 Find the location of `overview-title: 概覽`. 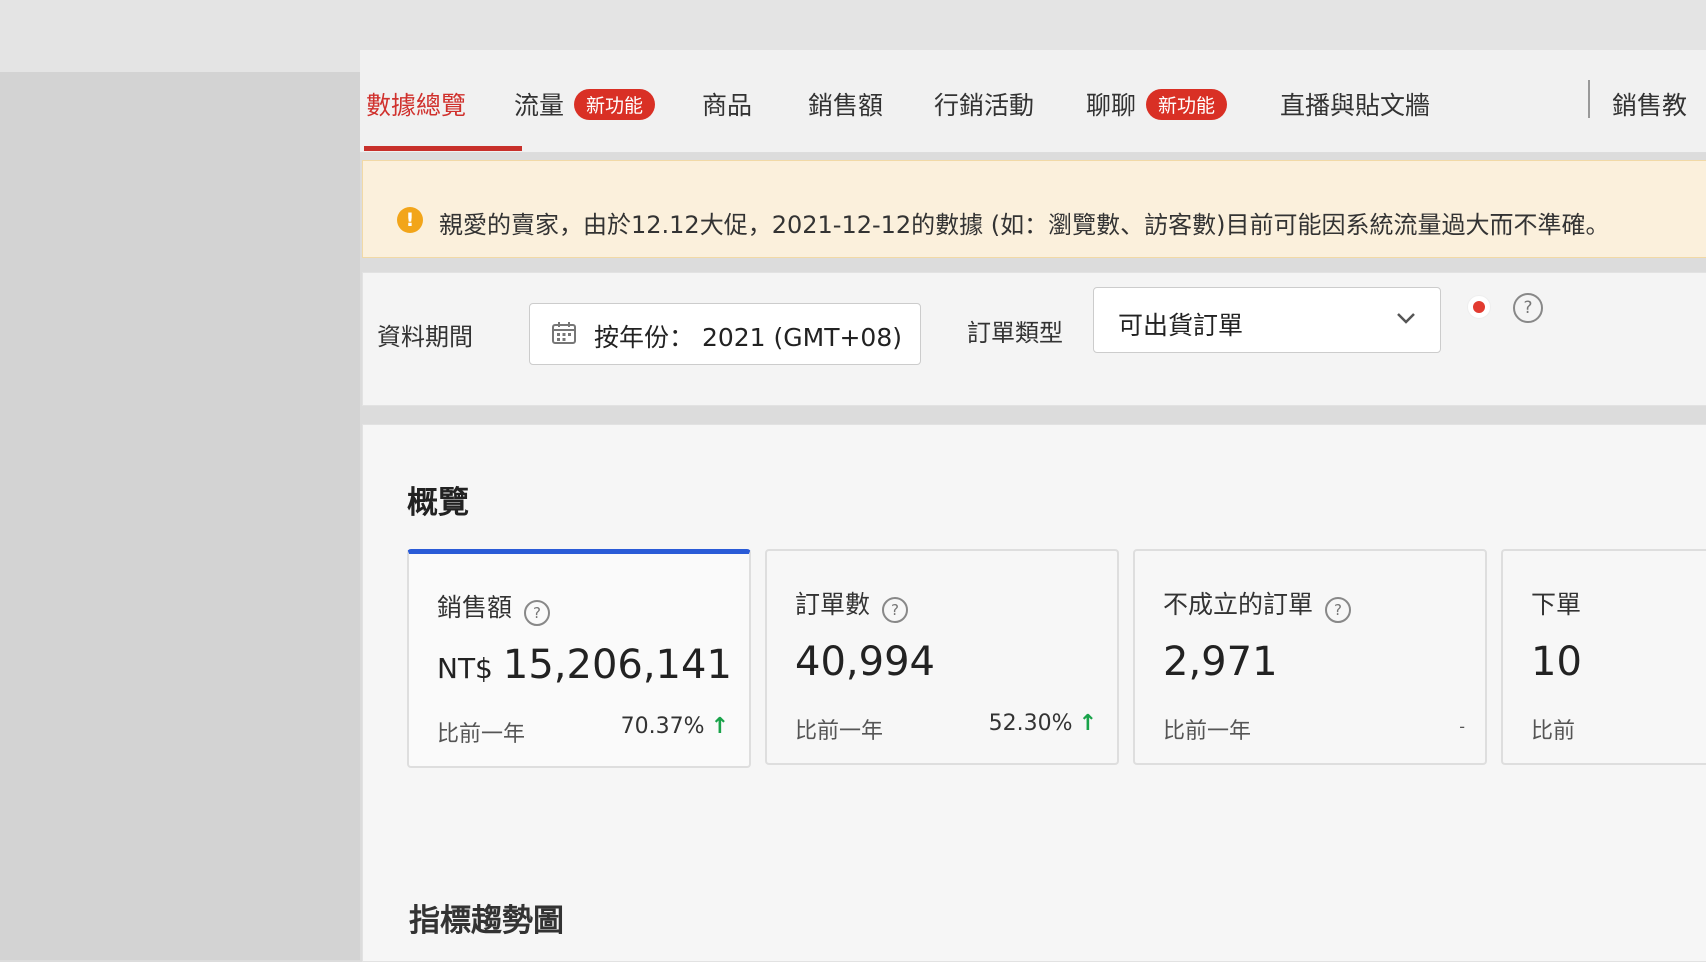

overview-title: 概覽 is located at coordinates (438, 503).